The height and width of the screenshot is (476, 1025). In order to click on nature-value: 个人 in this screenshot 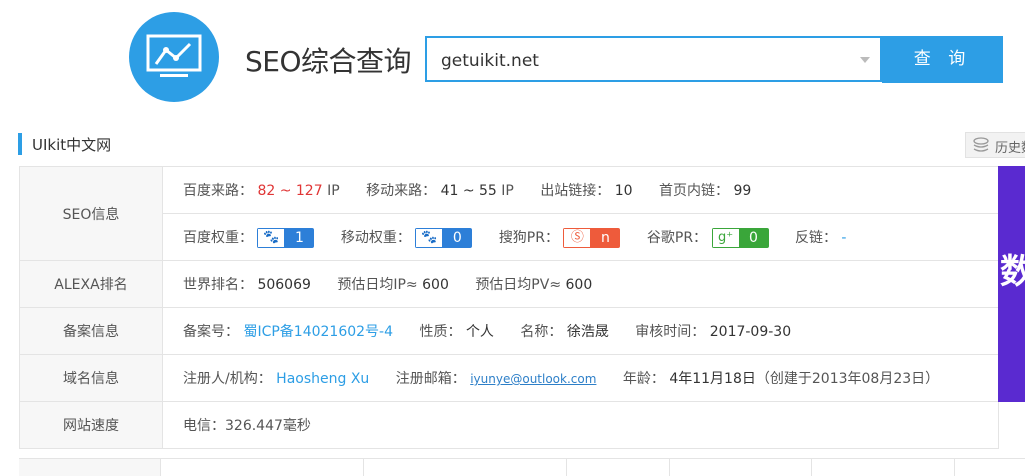, I will do `click(479, 332)`.